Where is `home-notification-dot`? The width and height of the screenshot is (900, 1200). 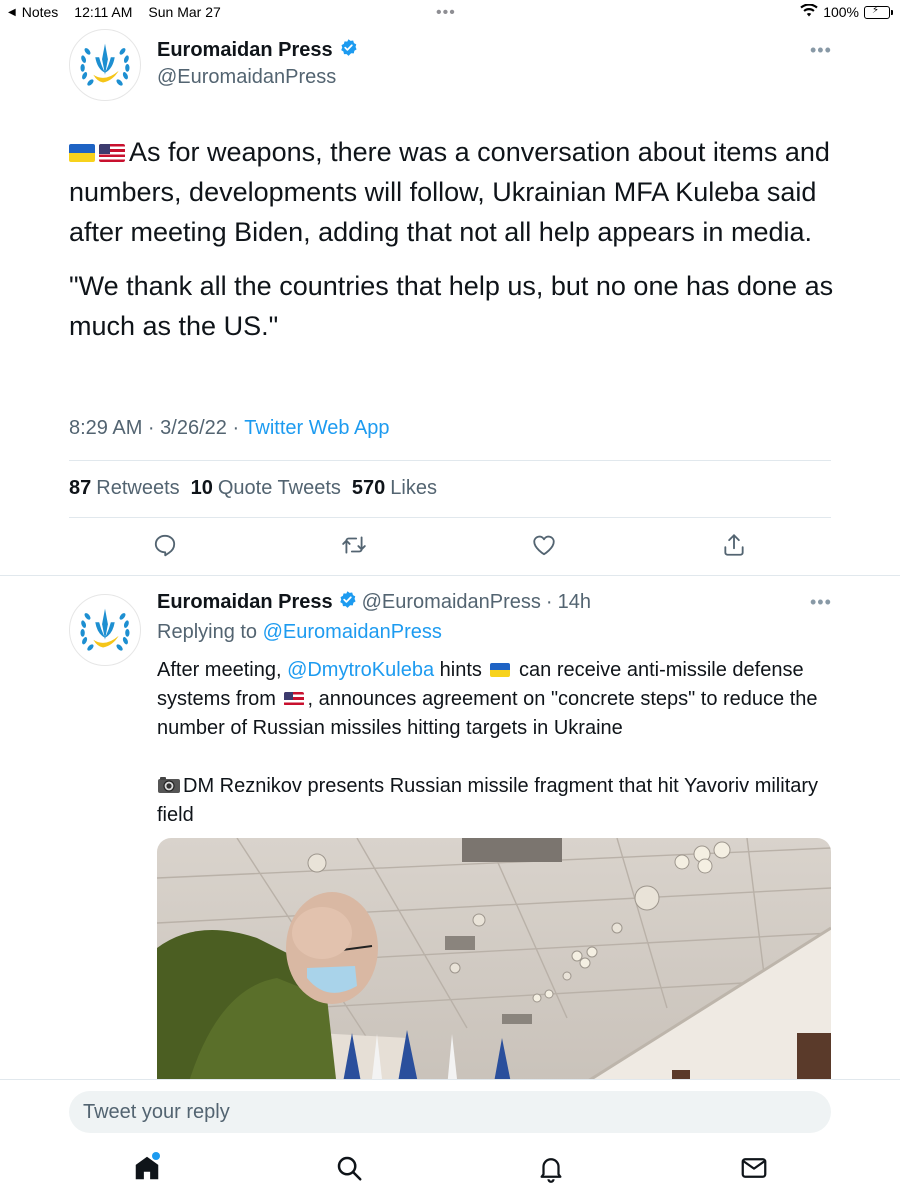 home-notification-dot is located at coordinates (156, 1156).